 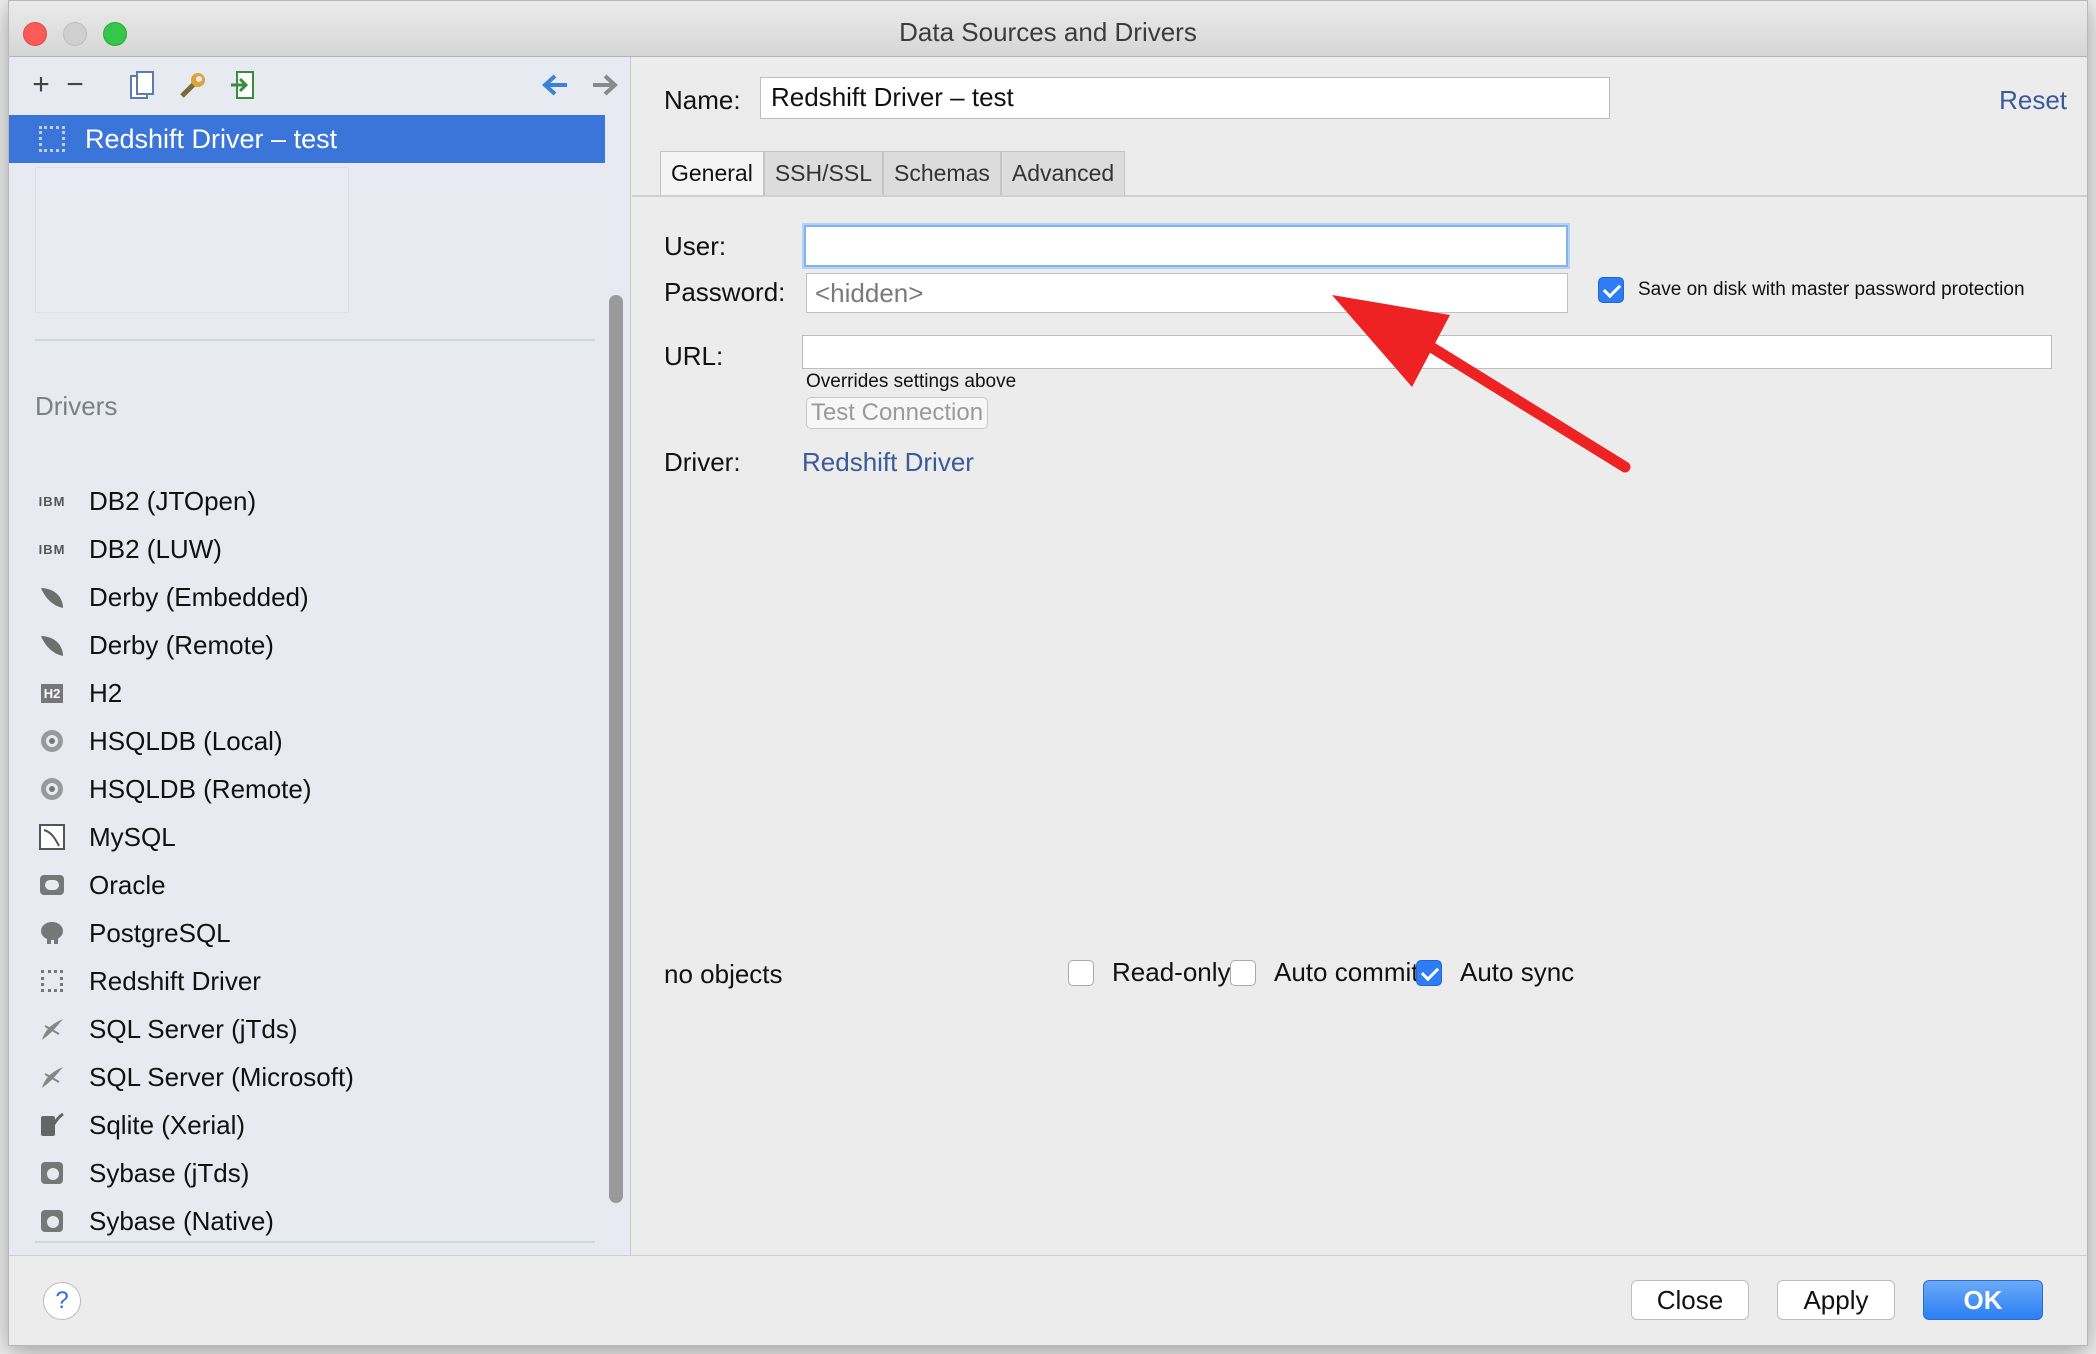 What do you see at coordinates (1481, 384) in the screenshot?
I see `annotation-arrow` at bounding box center [1481, 384].